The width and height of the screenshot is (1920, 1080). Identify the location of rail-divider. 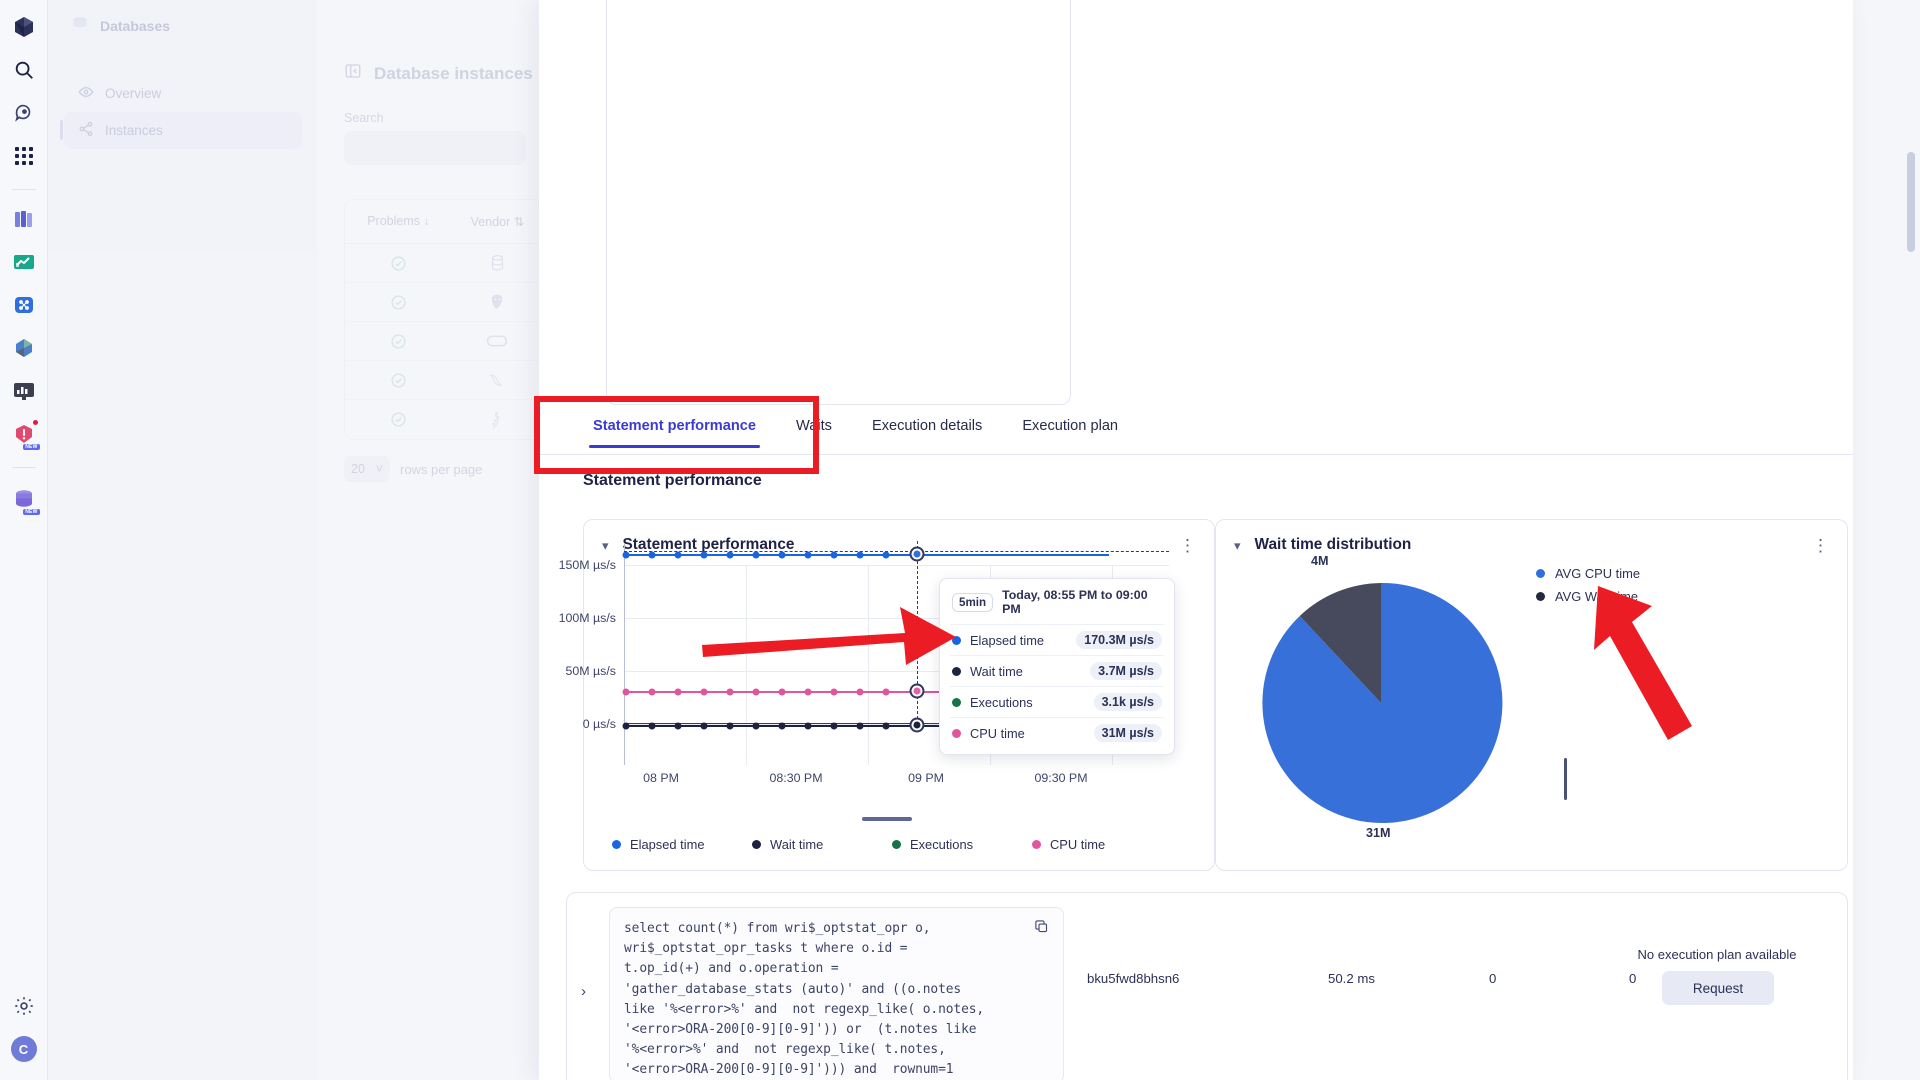
(23, 189).